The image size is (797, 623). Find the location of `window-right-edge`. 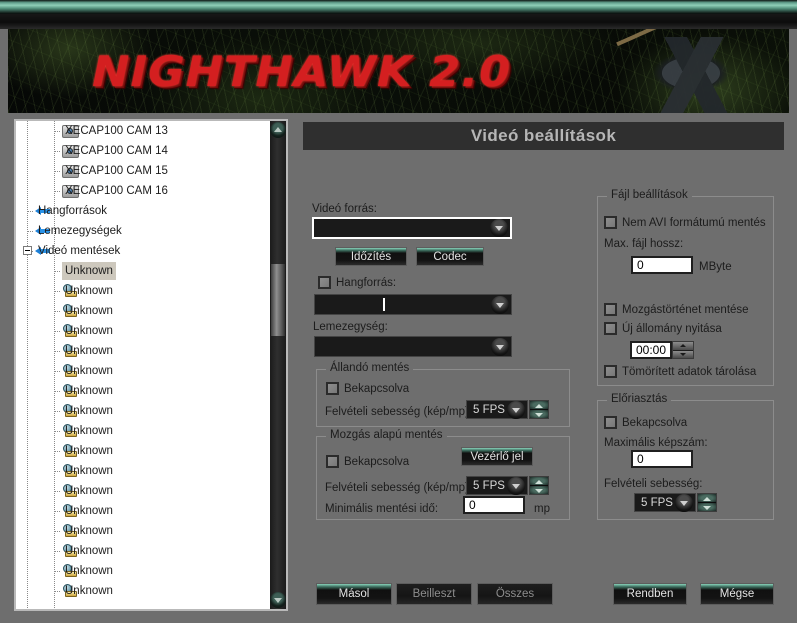

window-right-edge is located at coordinates (793, 326).